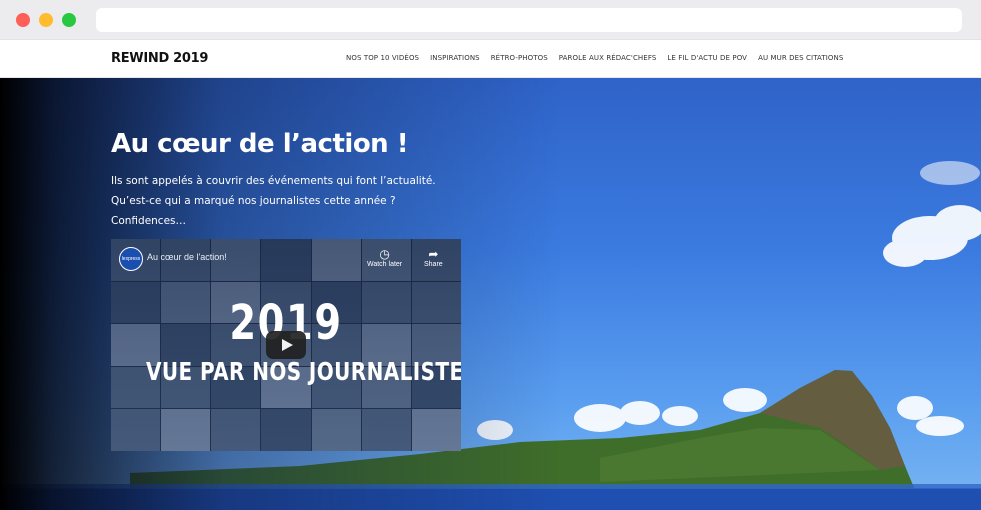  What do you see at coordinates (69, 20) in the screenshot?
I see `window-maximize-button` at bounding box center [69, 20].